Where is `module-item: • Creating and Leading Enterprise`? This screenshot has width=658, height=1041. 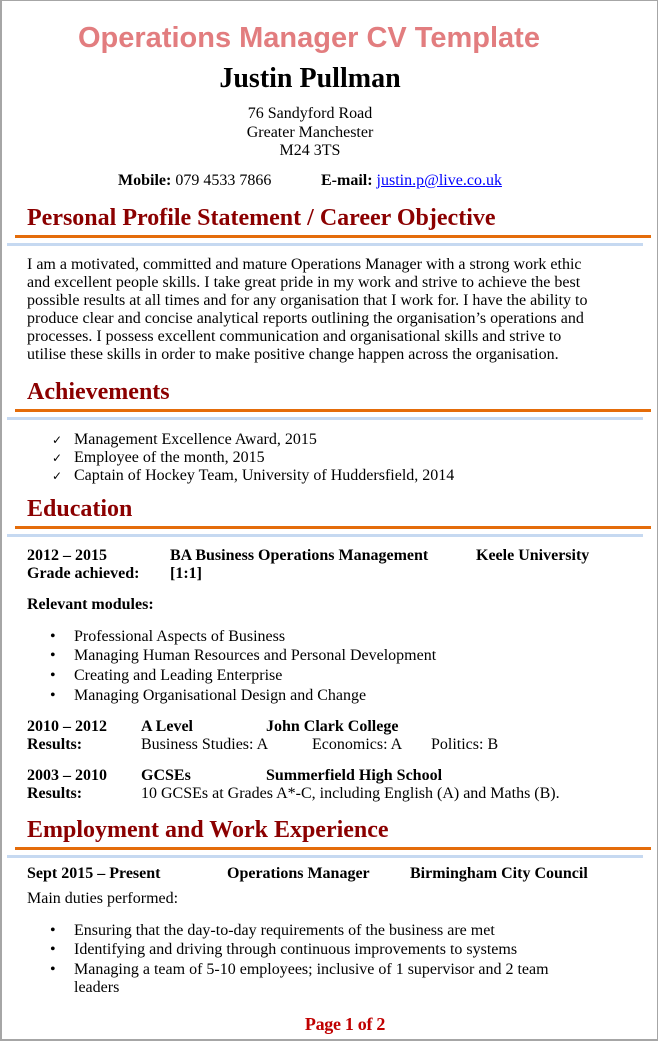
module-item: • Creating and Leading Enterprise is located at coordinates (166, 676).